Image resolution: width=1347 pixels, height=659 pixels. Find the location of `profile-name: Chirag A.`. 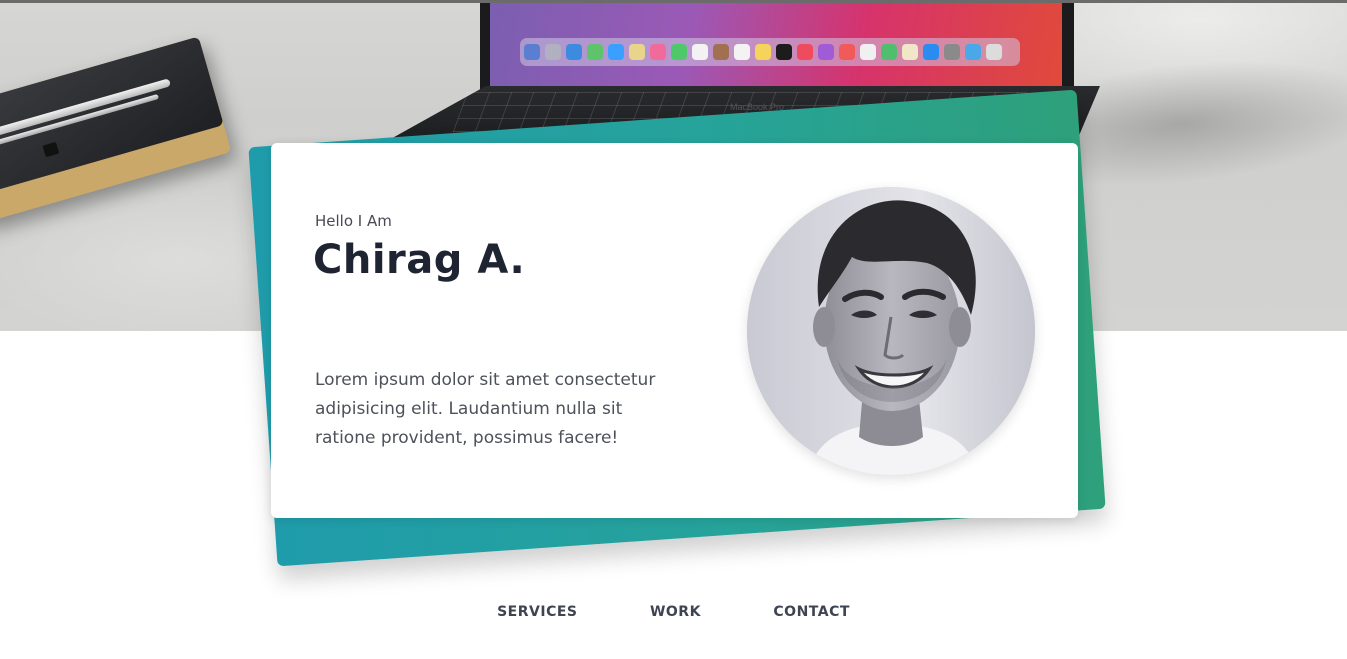

profile-name: Chirag A. is located at coordinates (419, 260).